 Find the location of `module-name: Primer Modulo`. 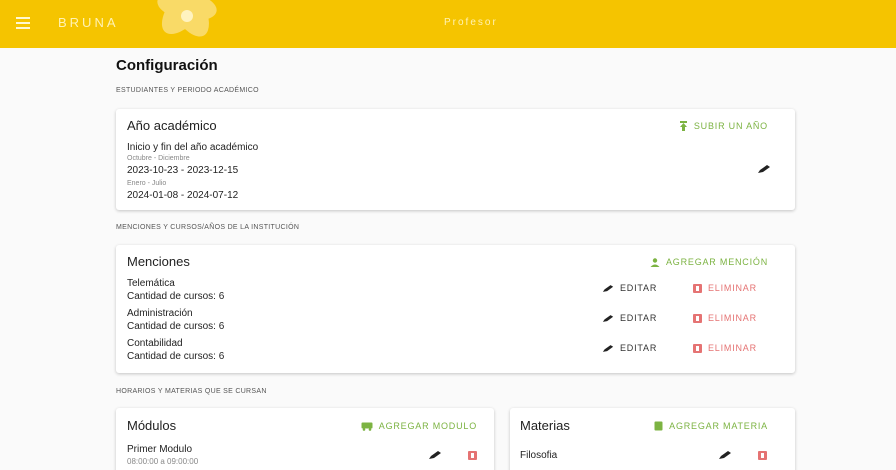

module-name: Primer Modulo is located at coordinates (160, 449).